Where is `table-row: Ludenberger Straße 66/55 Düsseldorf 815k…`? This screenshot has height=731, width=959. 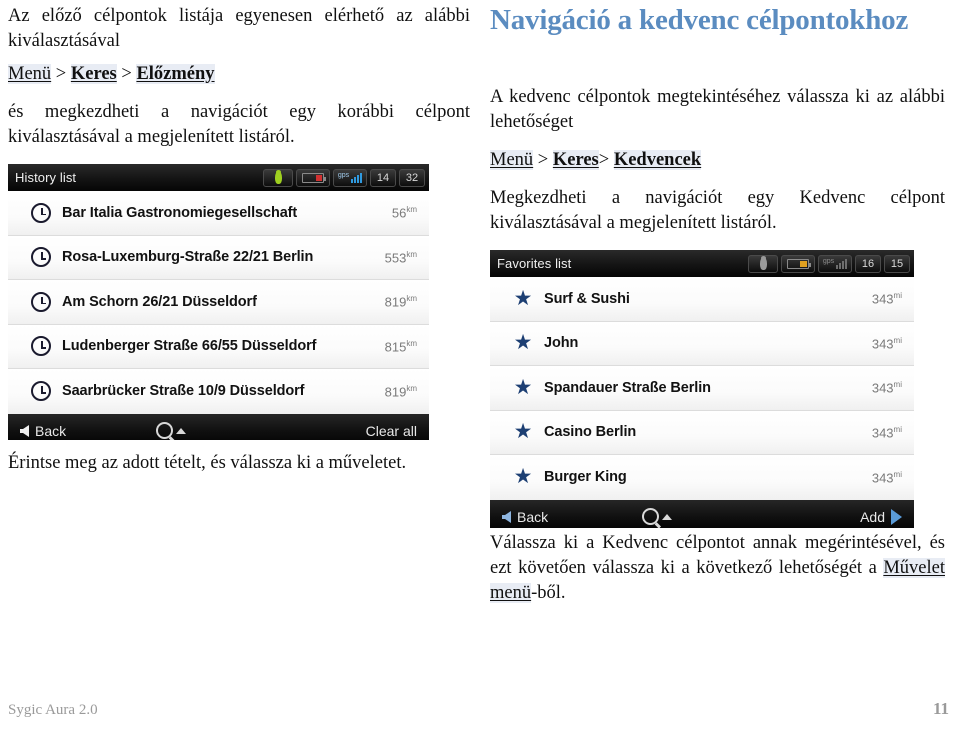 table-row: Ludenberger Straße 66/55 Düsseldorf 815k… is located at coordinates (218, 346).